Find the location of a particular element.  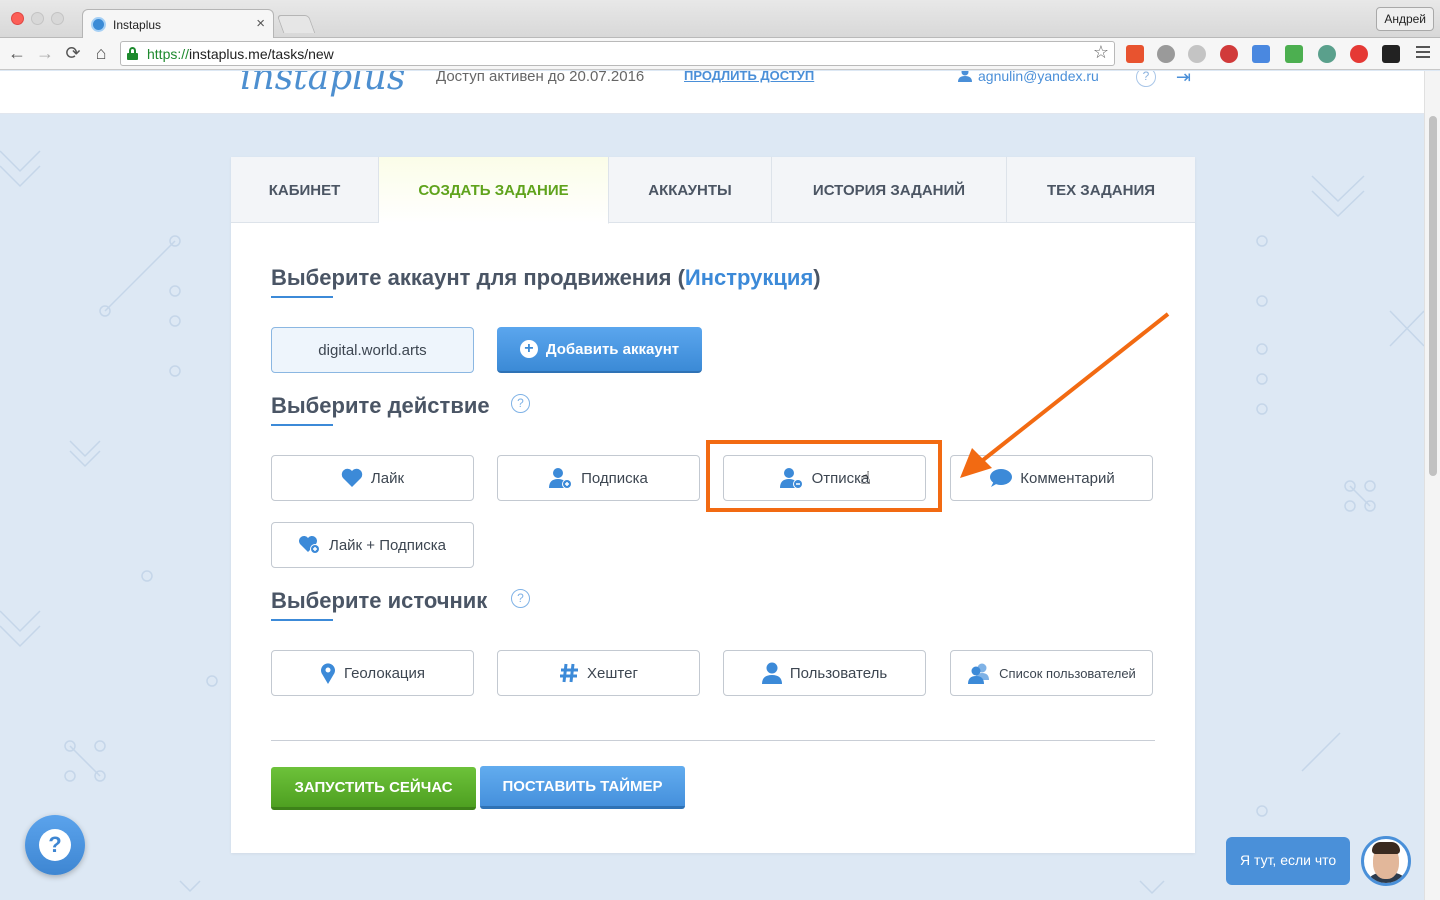

action-section-heading: Выберите действие is located at coordinates (380, 405).